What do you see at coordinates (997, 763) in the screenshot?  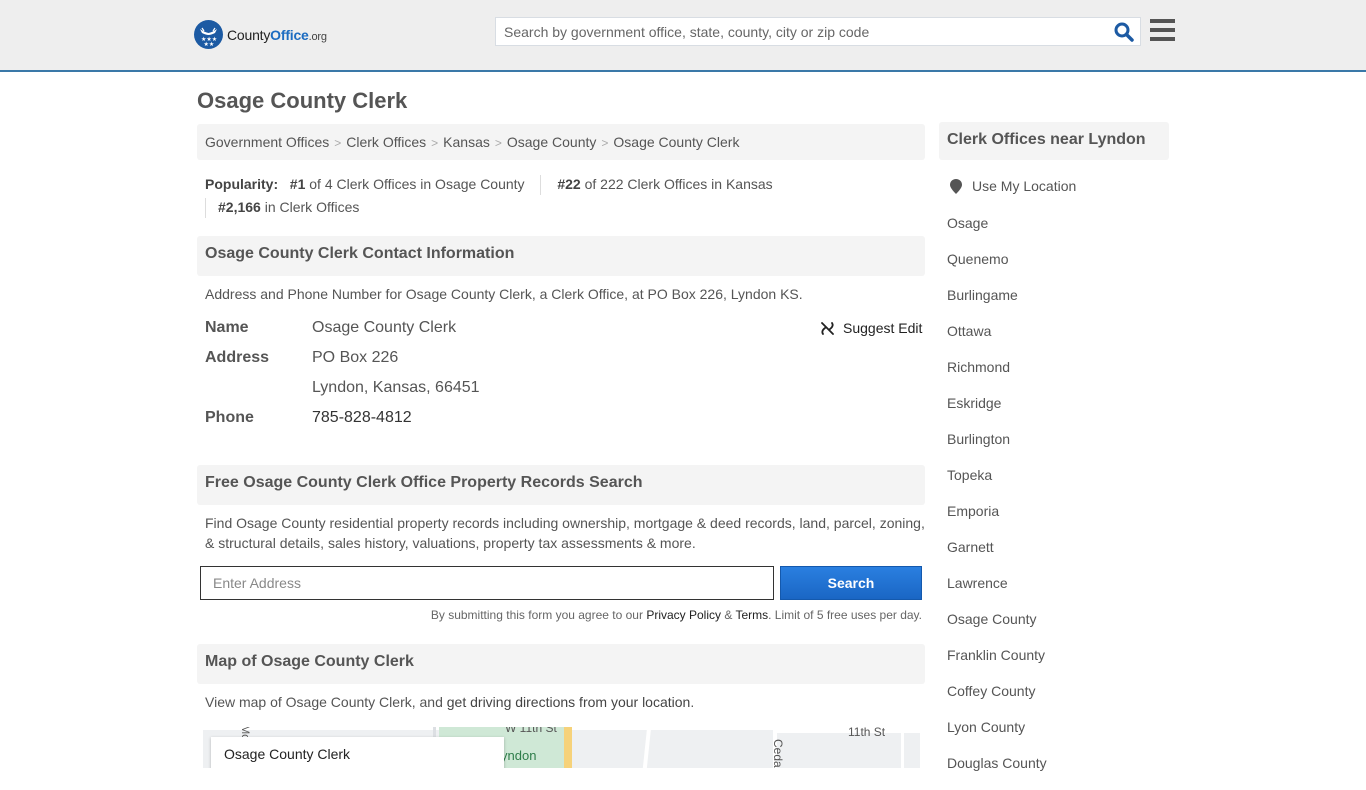 I see `nearby-link-douglas-county: Douglas County` at bounding box center [997, 763].